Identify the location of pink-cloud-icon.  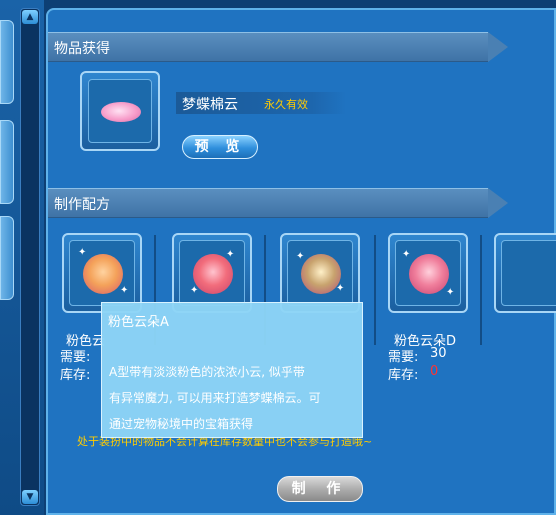
(121, 112).